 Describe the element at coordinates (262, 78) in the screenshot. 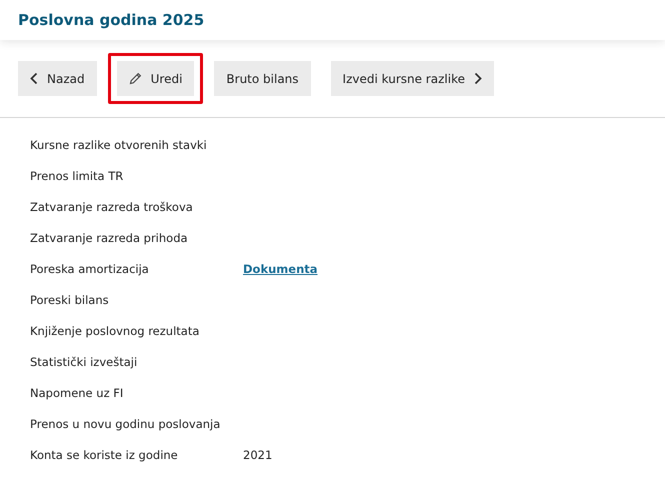

I see `toolbar-button: Bruto bilans` at that location.